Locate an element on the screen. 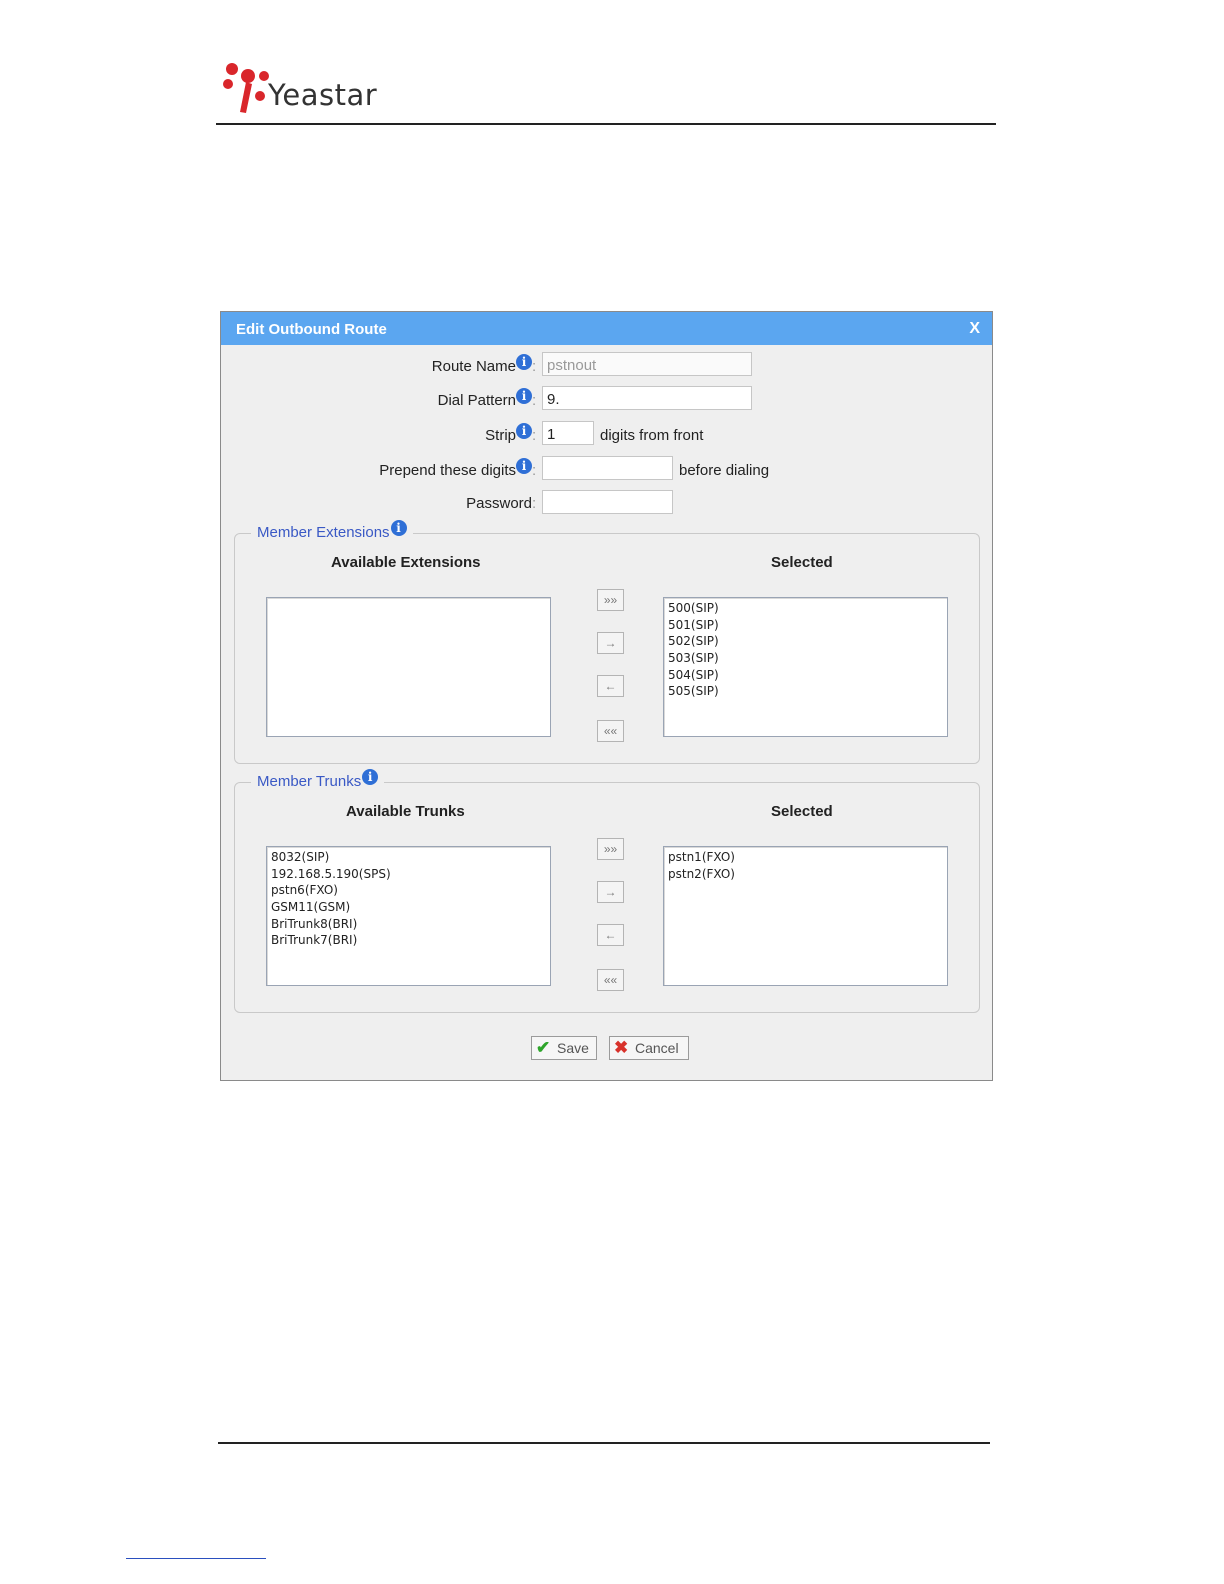 The height and width of the screenshot is (1584, 1224). save-label: Save is located at coordinates (573, 1048).